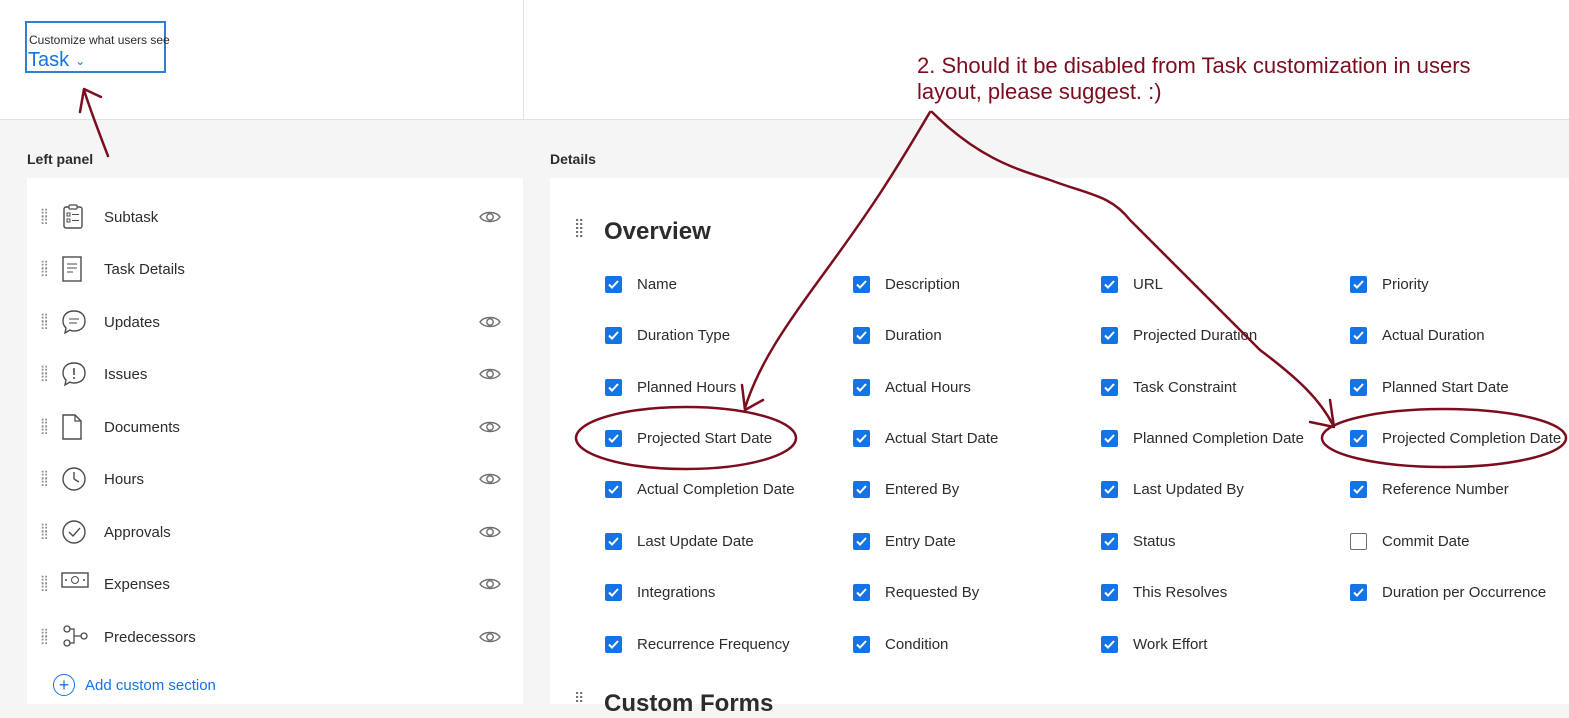 The height and width of the screenshot is (718, 1569). What do you see at coordinates (928, 387) in the screenshot?
I see `field-label: Actual Hours` at bounding box center [928, 387].